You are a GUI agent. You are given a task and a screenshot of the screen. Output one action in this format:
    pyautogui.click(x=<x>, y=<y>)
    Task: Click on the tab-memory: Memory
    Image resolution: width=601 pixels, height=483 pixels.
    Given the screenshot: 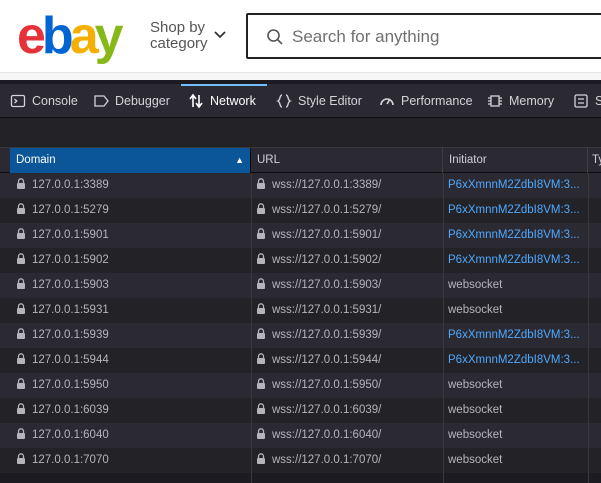 What is the action you would take?
    pyautogui.click(x=520, y=101)
    